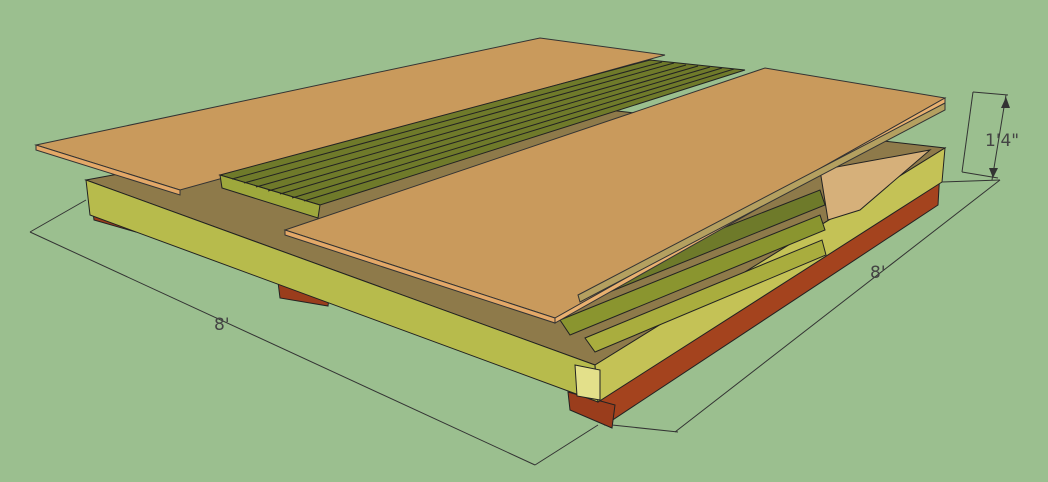  What do you see at coordinates (587, 382) in the screenshot?
I see `frame-corner-end` at bounding box center [587, 382].